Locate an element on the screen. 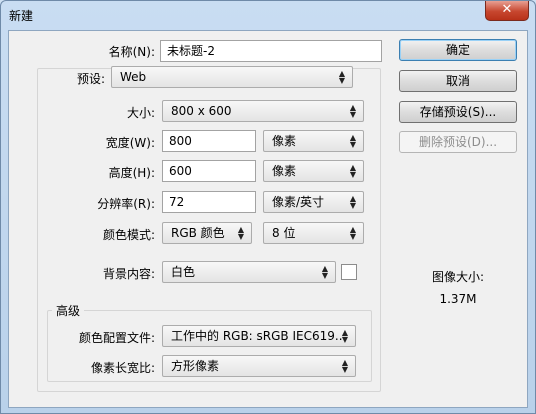 Image resolution: width=536 pixels, height=414 pixels. height-input: 600 is located at coordinates (209, 171).